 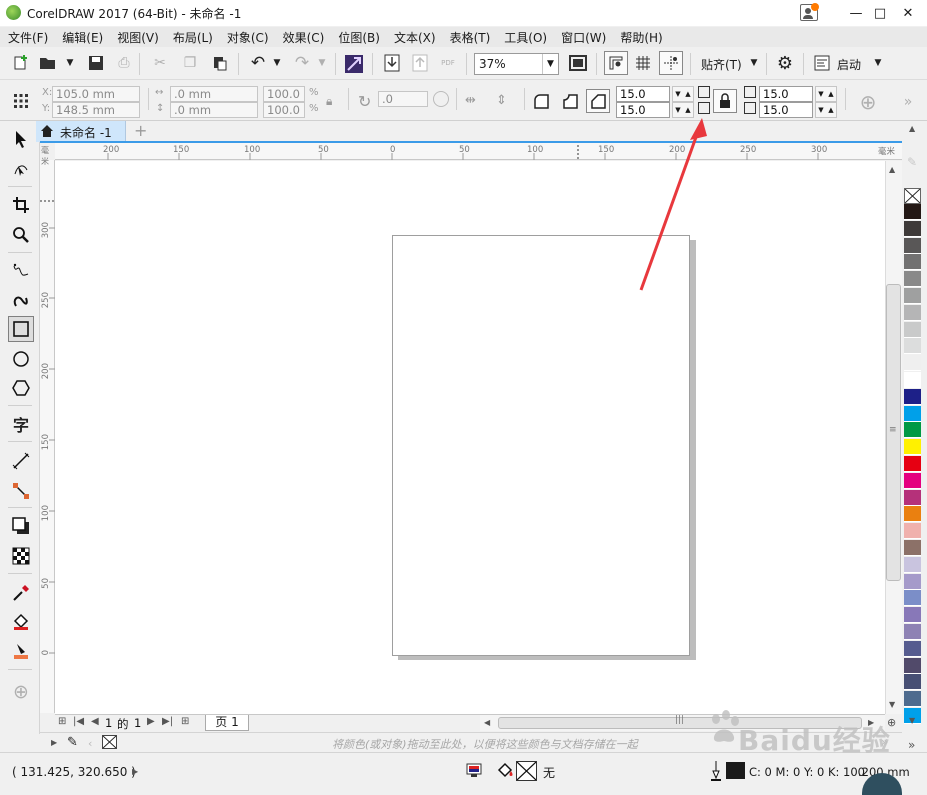 I want to click on menu-view: 视图(V), so click(x=138, y=37).